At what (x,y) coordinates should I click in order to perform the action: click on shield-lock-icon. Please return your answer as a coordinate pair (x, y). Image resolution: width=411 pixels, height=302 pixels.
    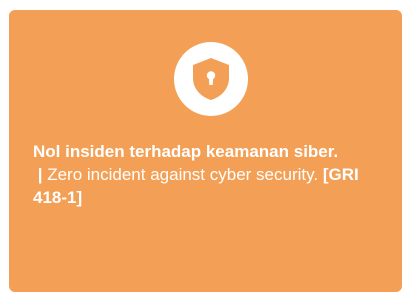
    Looking at the image, I should click on (211, 79).